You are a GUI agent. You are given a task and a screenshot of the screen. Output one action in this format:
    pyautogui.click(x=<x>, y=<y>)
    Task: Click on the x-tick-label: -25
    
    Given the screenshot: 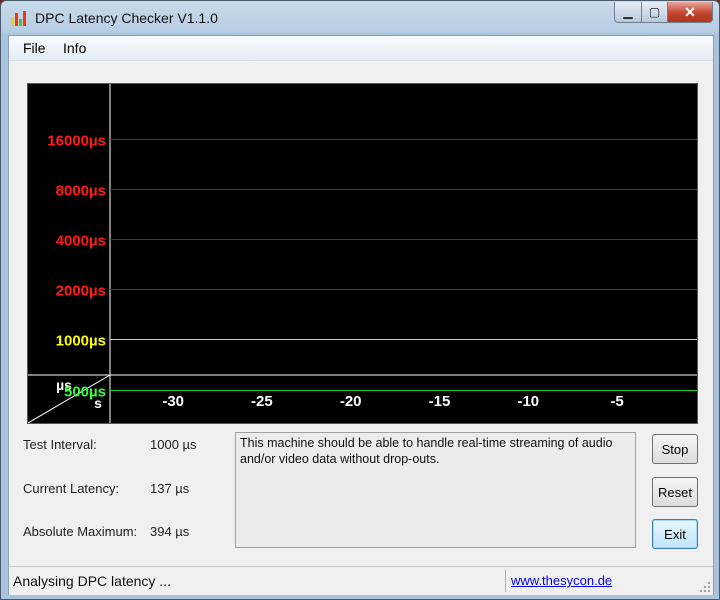 What is the action you would take?
    pyautogui.click(x=262, y=401)
    